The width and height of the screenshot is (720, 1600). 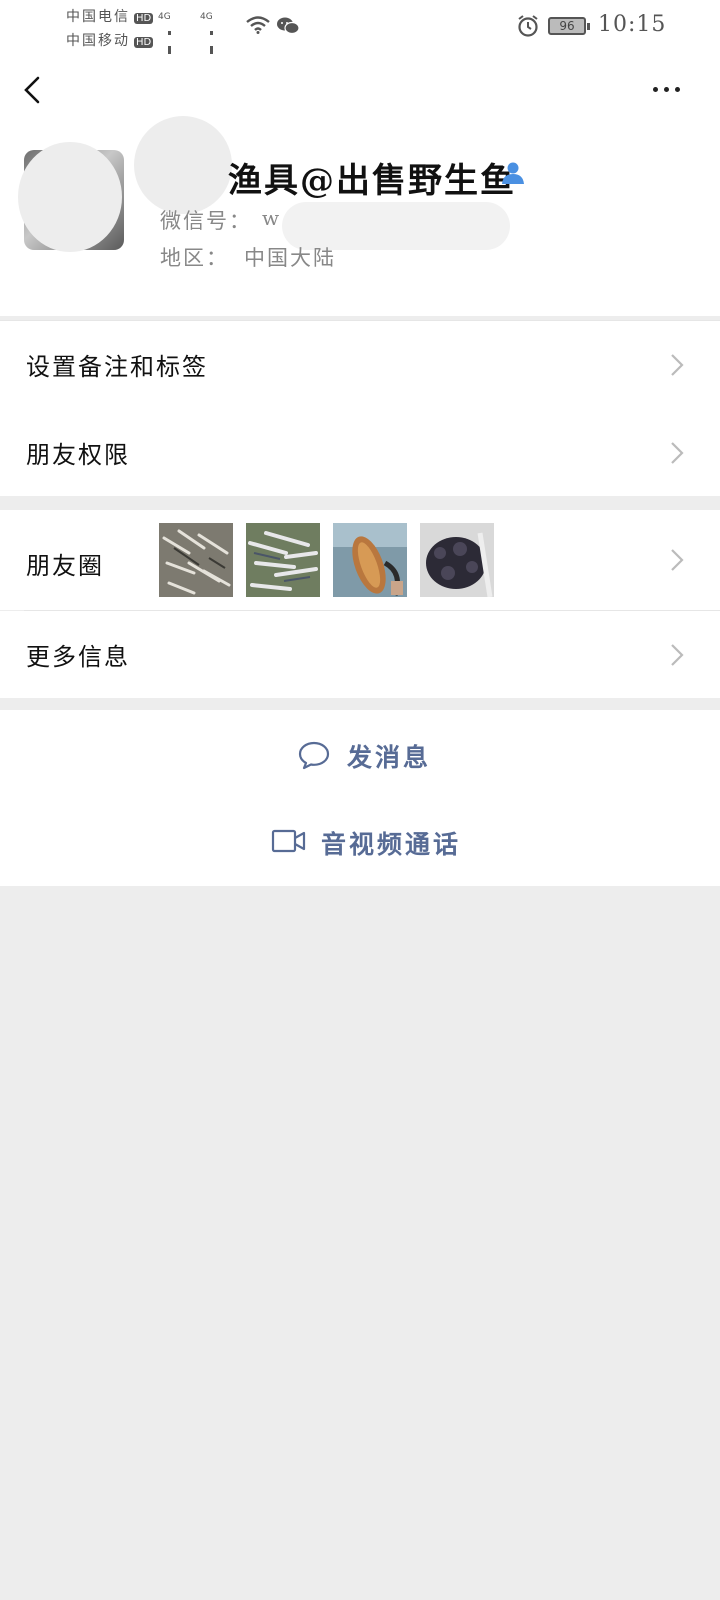 What do you see at coordinates (271, 218) in the screenshot?
I see `wechat-id-value: w` at bounding box center [271, 218].